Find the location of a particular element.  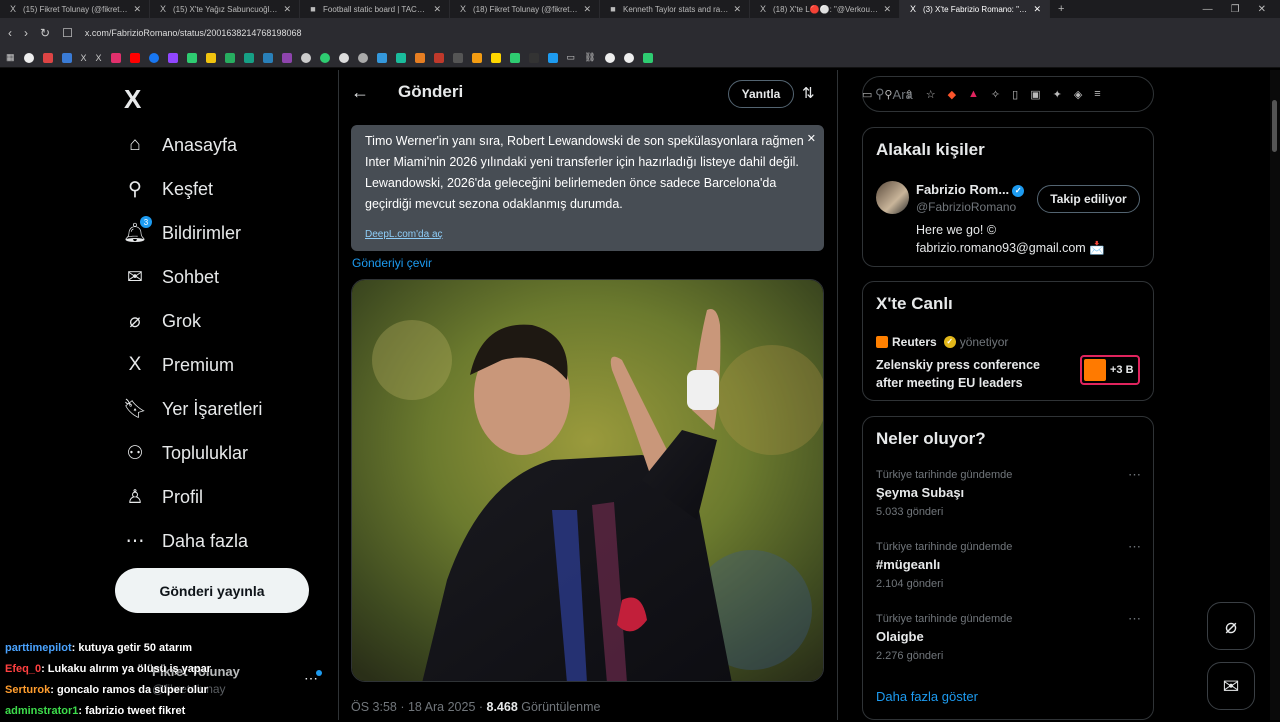

translate-post-link: Gönderiyi çevir is located at coordinates (392, 263).